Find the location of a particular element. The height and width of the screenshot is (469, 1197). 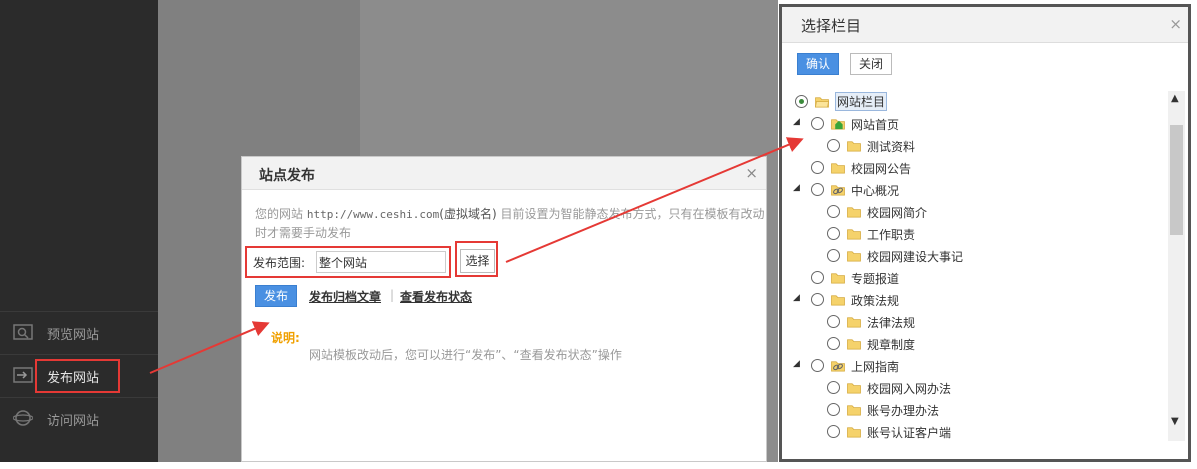

tree-node-label: 政策法规 is located at coordinates (875, 300).